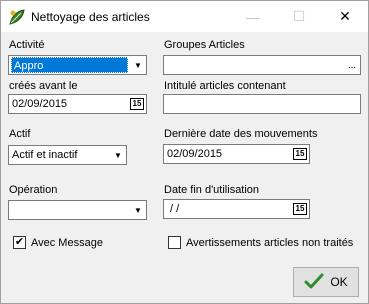  Describe the element at coordinates (236, 154) in the screenshot. I see `derniere-date-field: 02/09/2015 15` at that location.